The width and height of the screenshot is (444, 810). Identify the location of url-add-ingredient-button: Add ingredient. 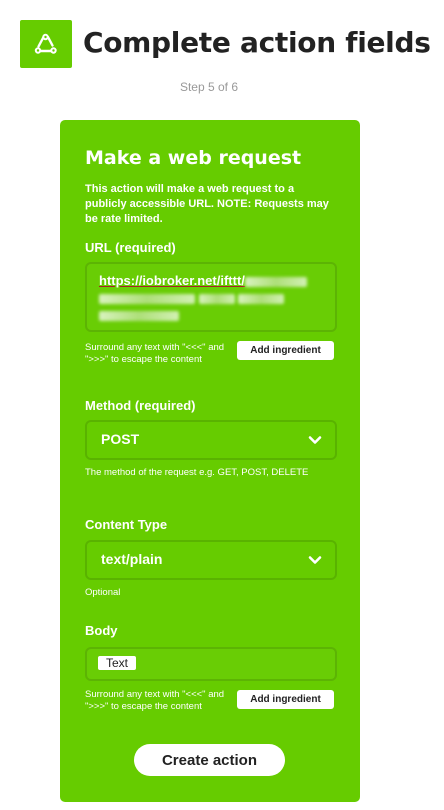
(285, 350).